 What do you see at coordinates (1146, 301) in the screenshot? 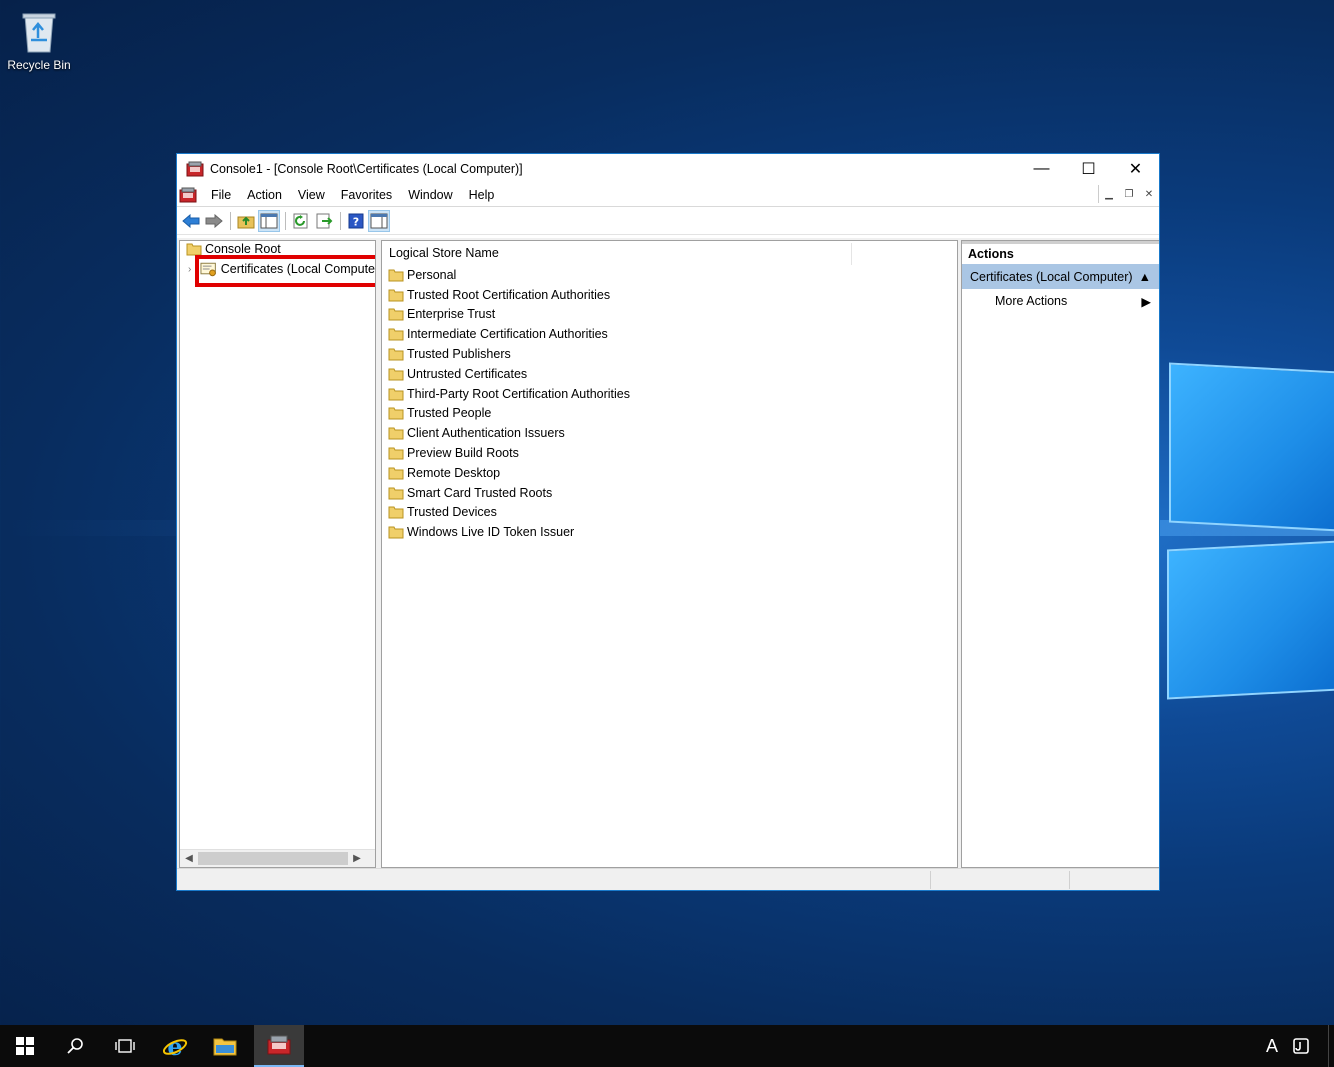
I see `submenu-arrow-icon: ▶` at bounding box center [1146, 301].